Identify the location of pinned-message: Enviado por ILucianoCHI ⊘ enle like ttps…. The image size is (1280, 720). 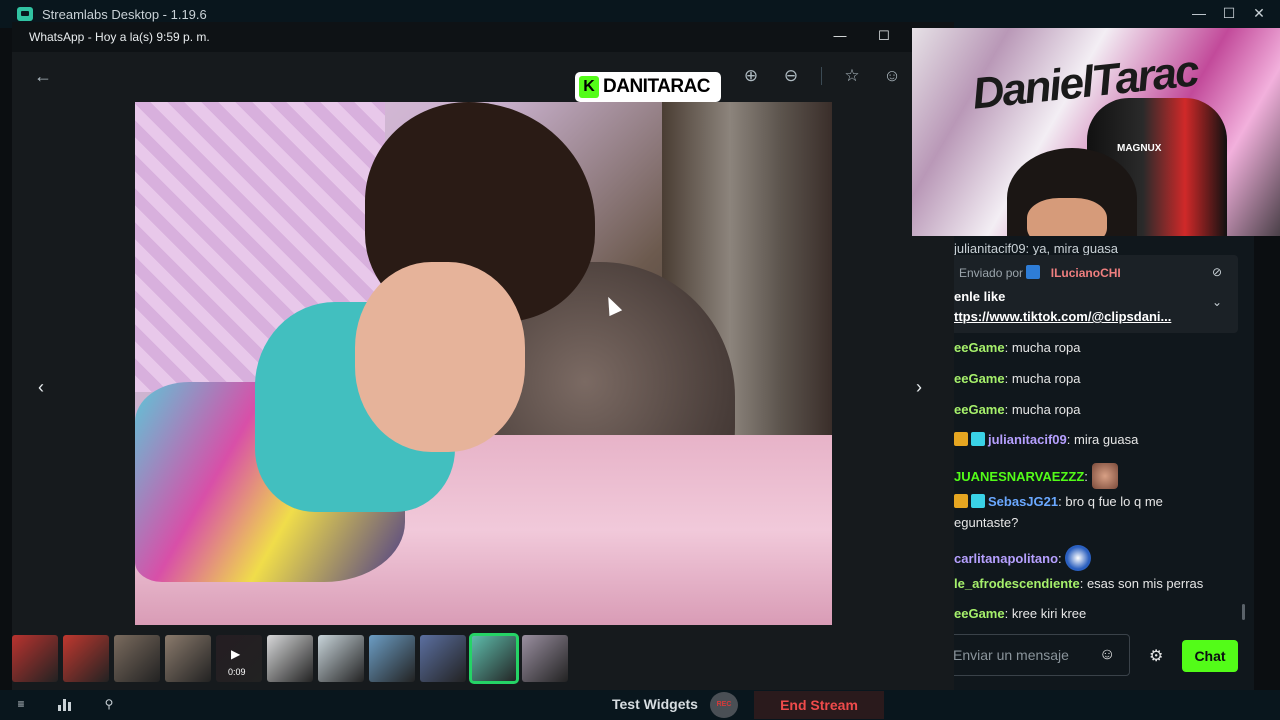
(1096, 294).